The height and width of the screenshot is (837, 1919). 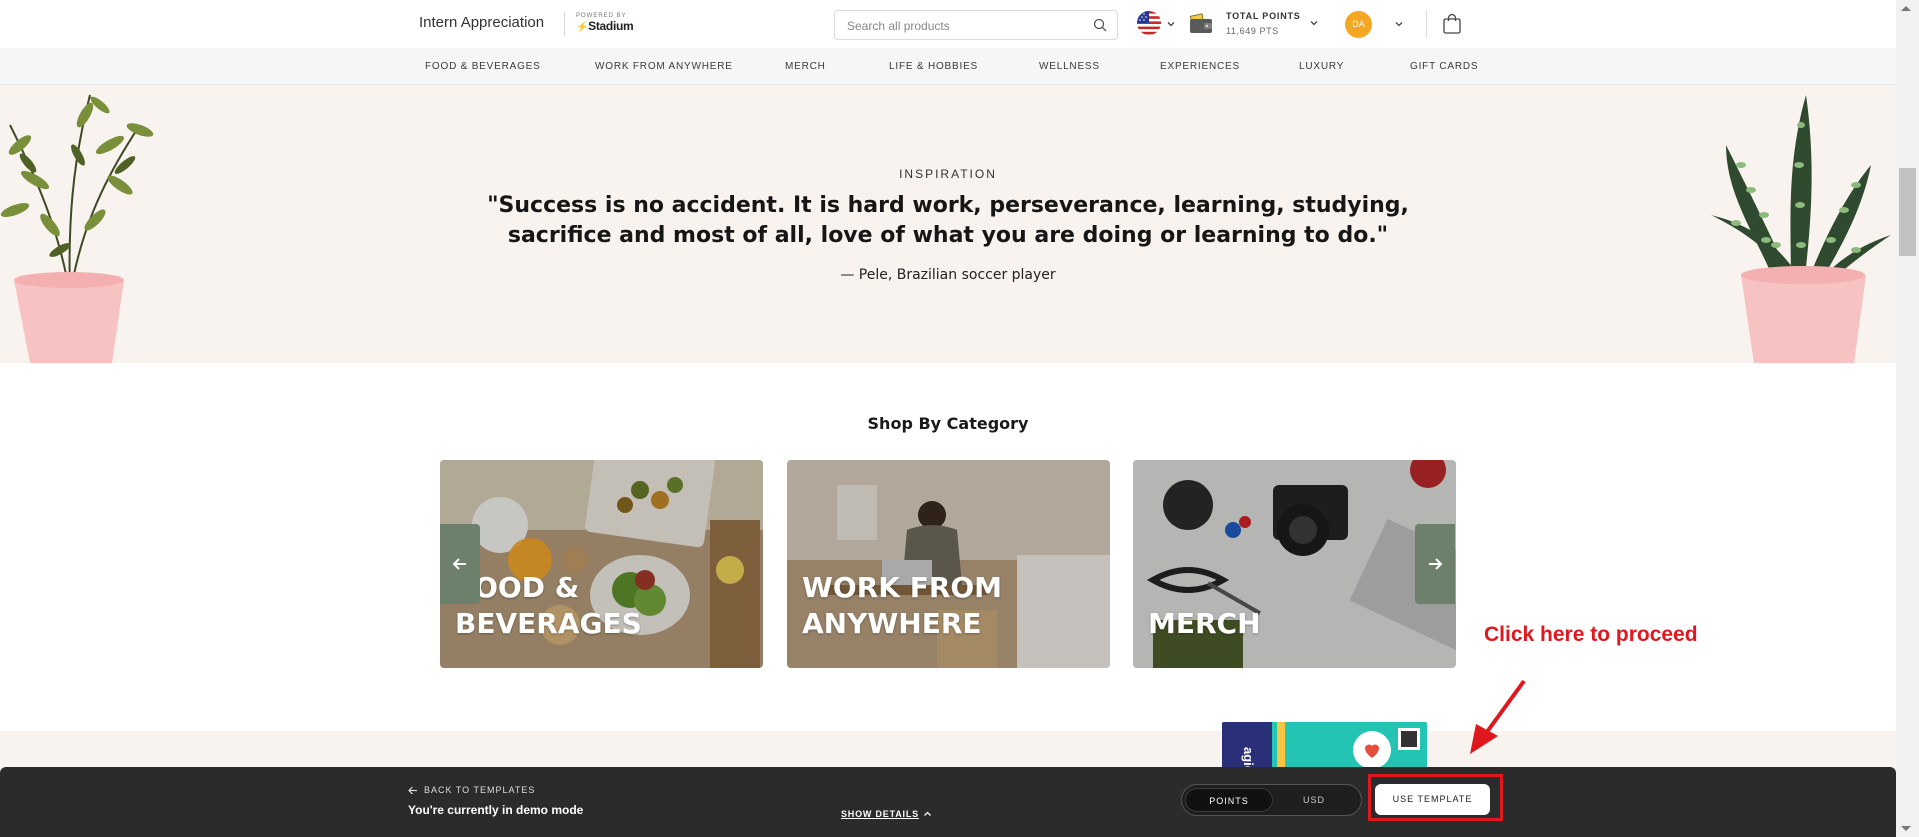 I want to click on stadium-logo-text: ⚡Stadium, so click(x=605, y=26).